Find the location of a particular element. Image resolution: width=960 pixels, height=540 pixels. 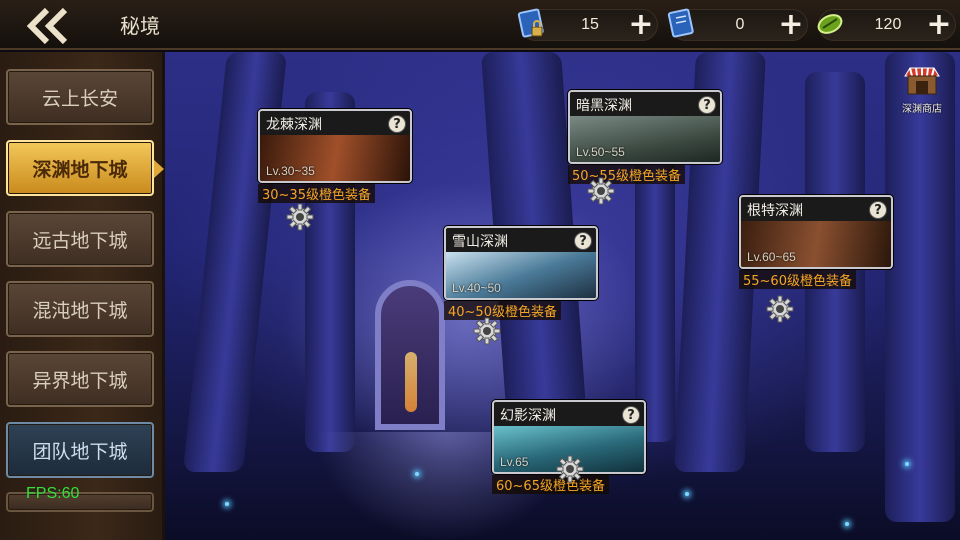

dungeon-card-frame: 雪山深渊 ? Lv.40~50 is located at coordinates (521, 263).